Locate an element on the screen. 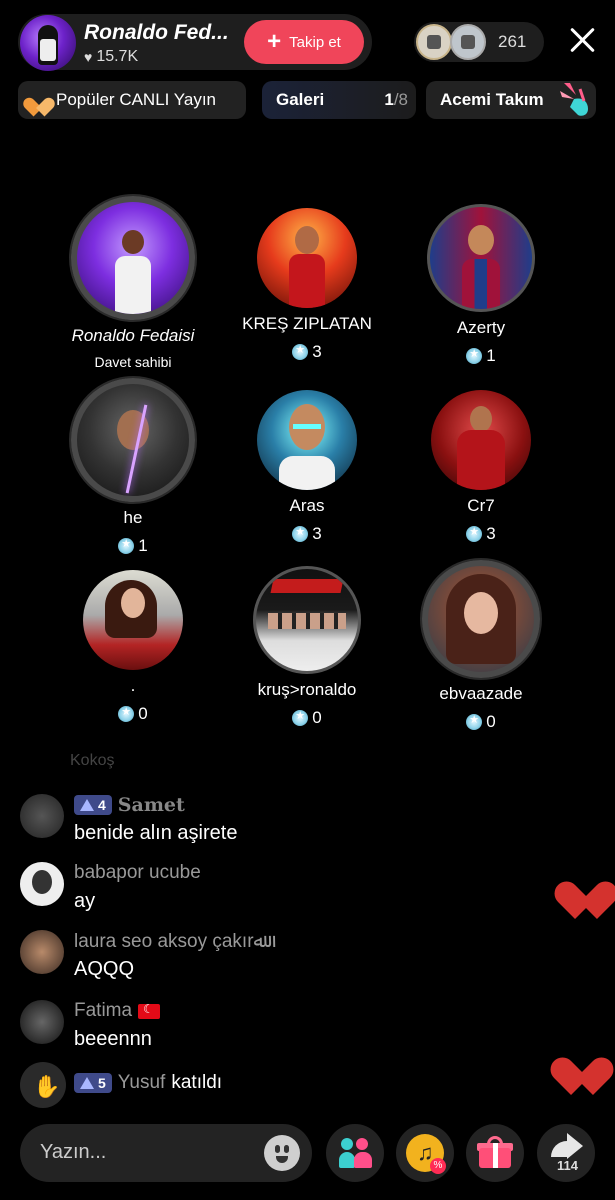 The height and width of the screenshot is (1200, 615). seat-name: Aras is located at coordinates (307, 505).